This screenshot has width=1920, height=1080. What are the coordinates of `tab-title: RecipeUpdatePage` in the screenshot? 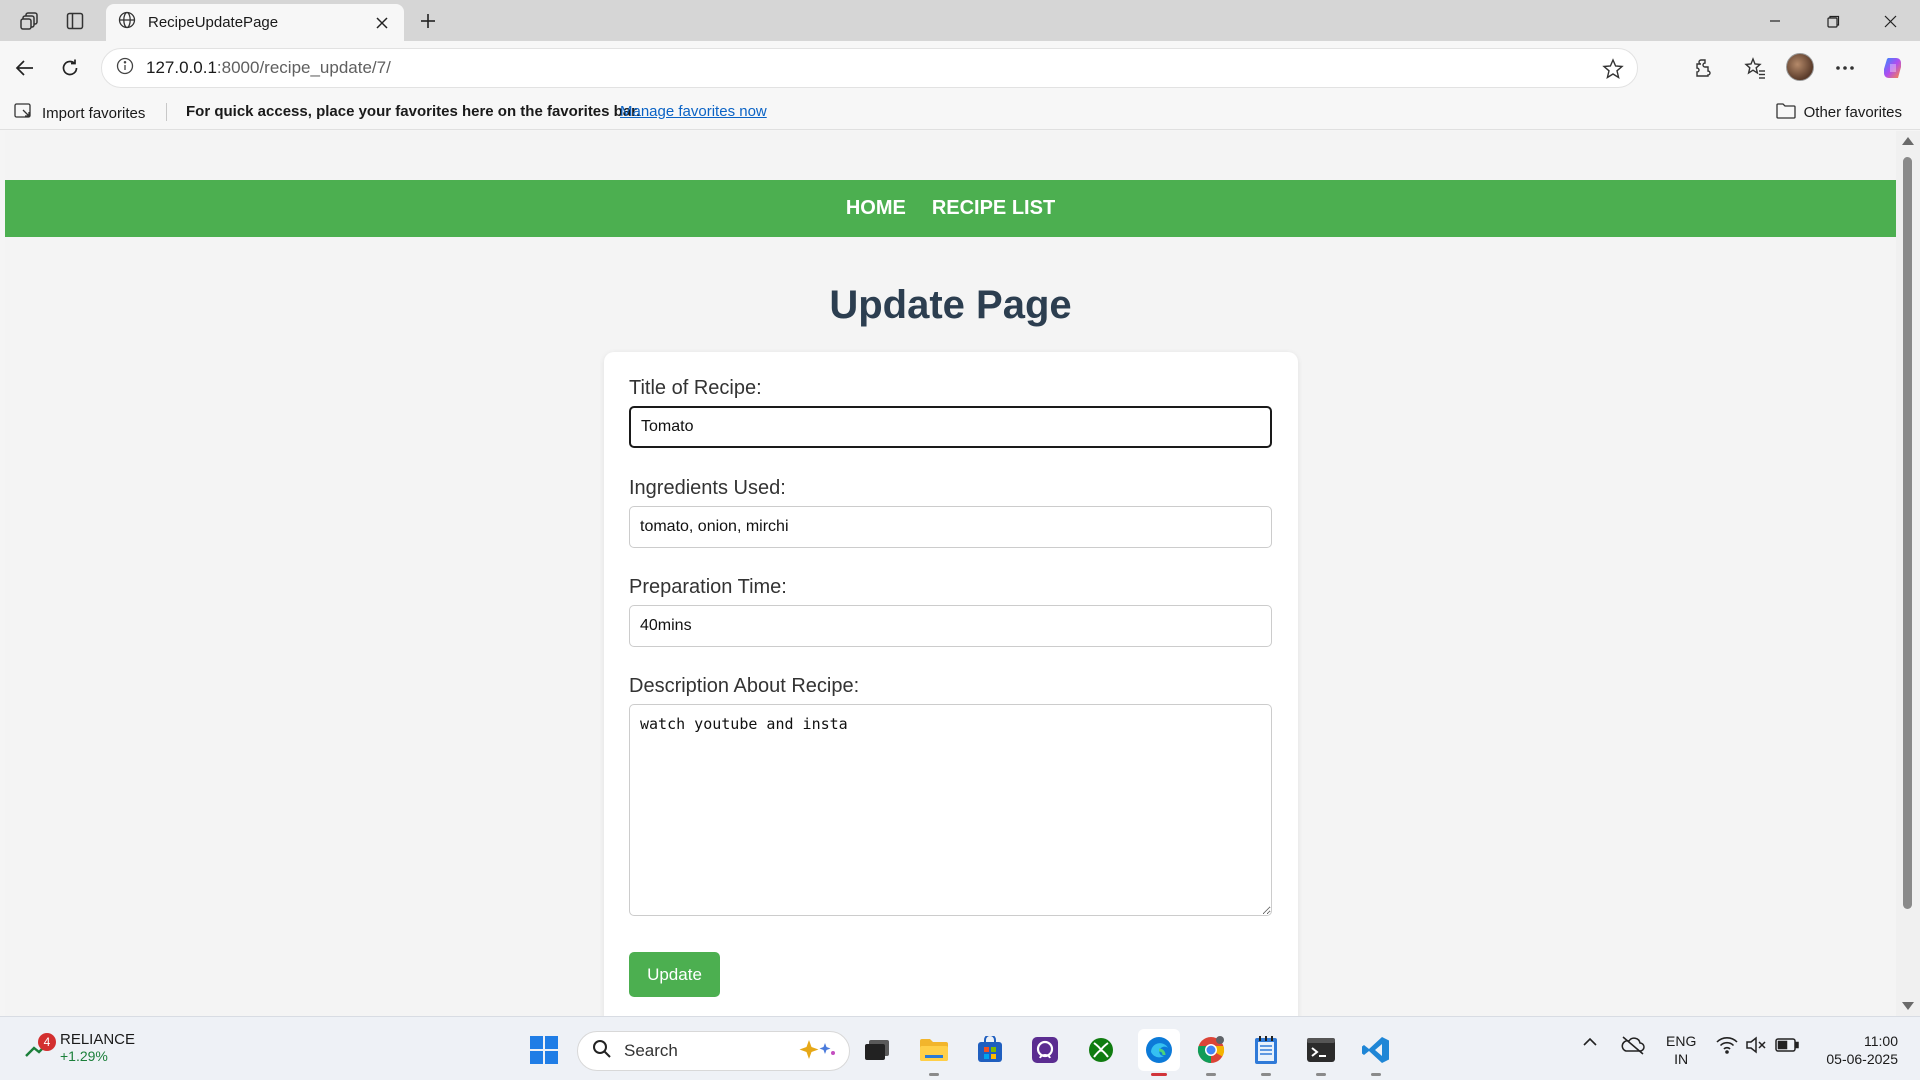 It's located at (213, 22).